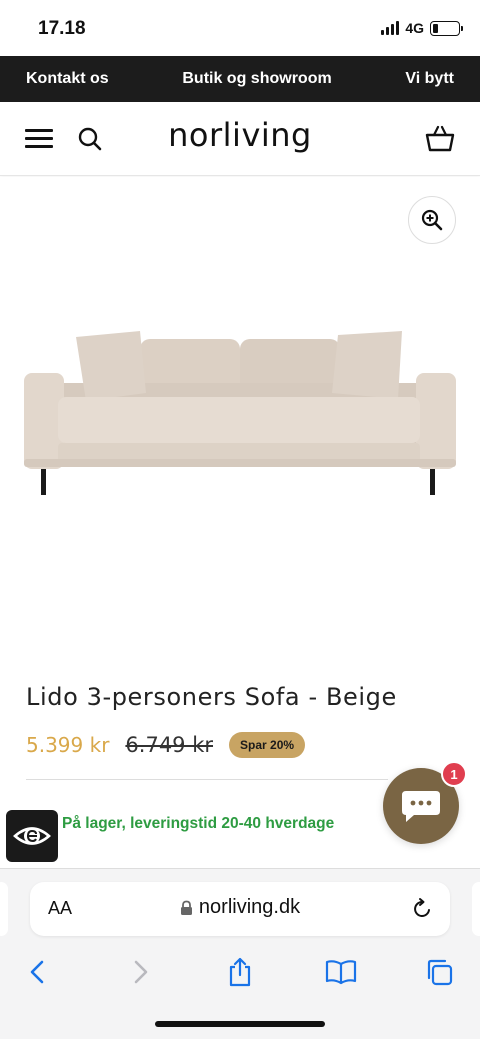 The width and height of the screenshot is (480, 1039). What do you see at coordinates (476, 909) in the screenshot?
I see `next-tab-edge` at bounding box center [476, 909].